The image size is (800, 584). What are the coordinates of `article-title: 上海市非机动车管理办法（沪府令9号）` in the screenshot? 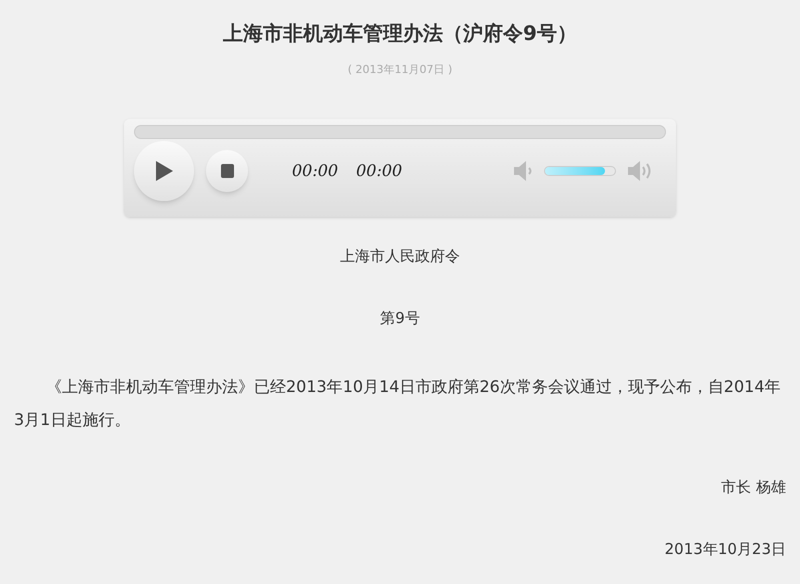 It's located at (400, 33).